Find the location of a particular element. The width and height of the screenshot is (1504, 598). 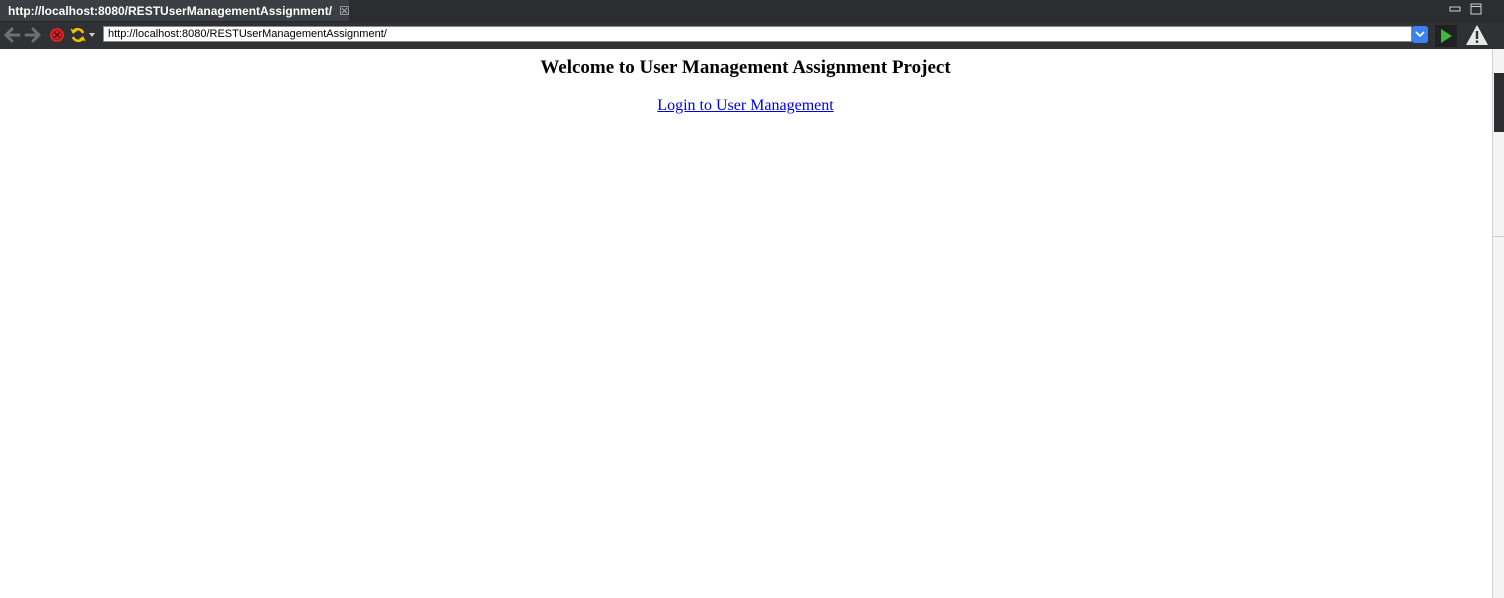

stop-icon is located at coordinates (57, 35).